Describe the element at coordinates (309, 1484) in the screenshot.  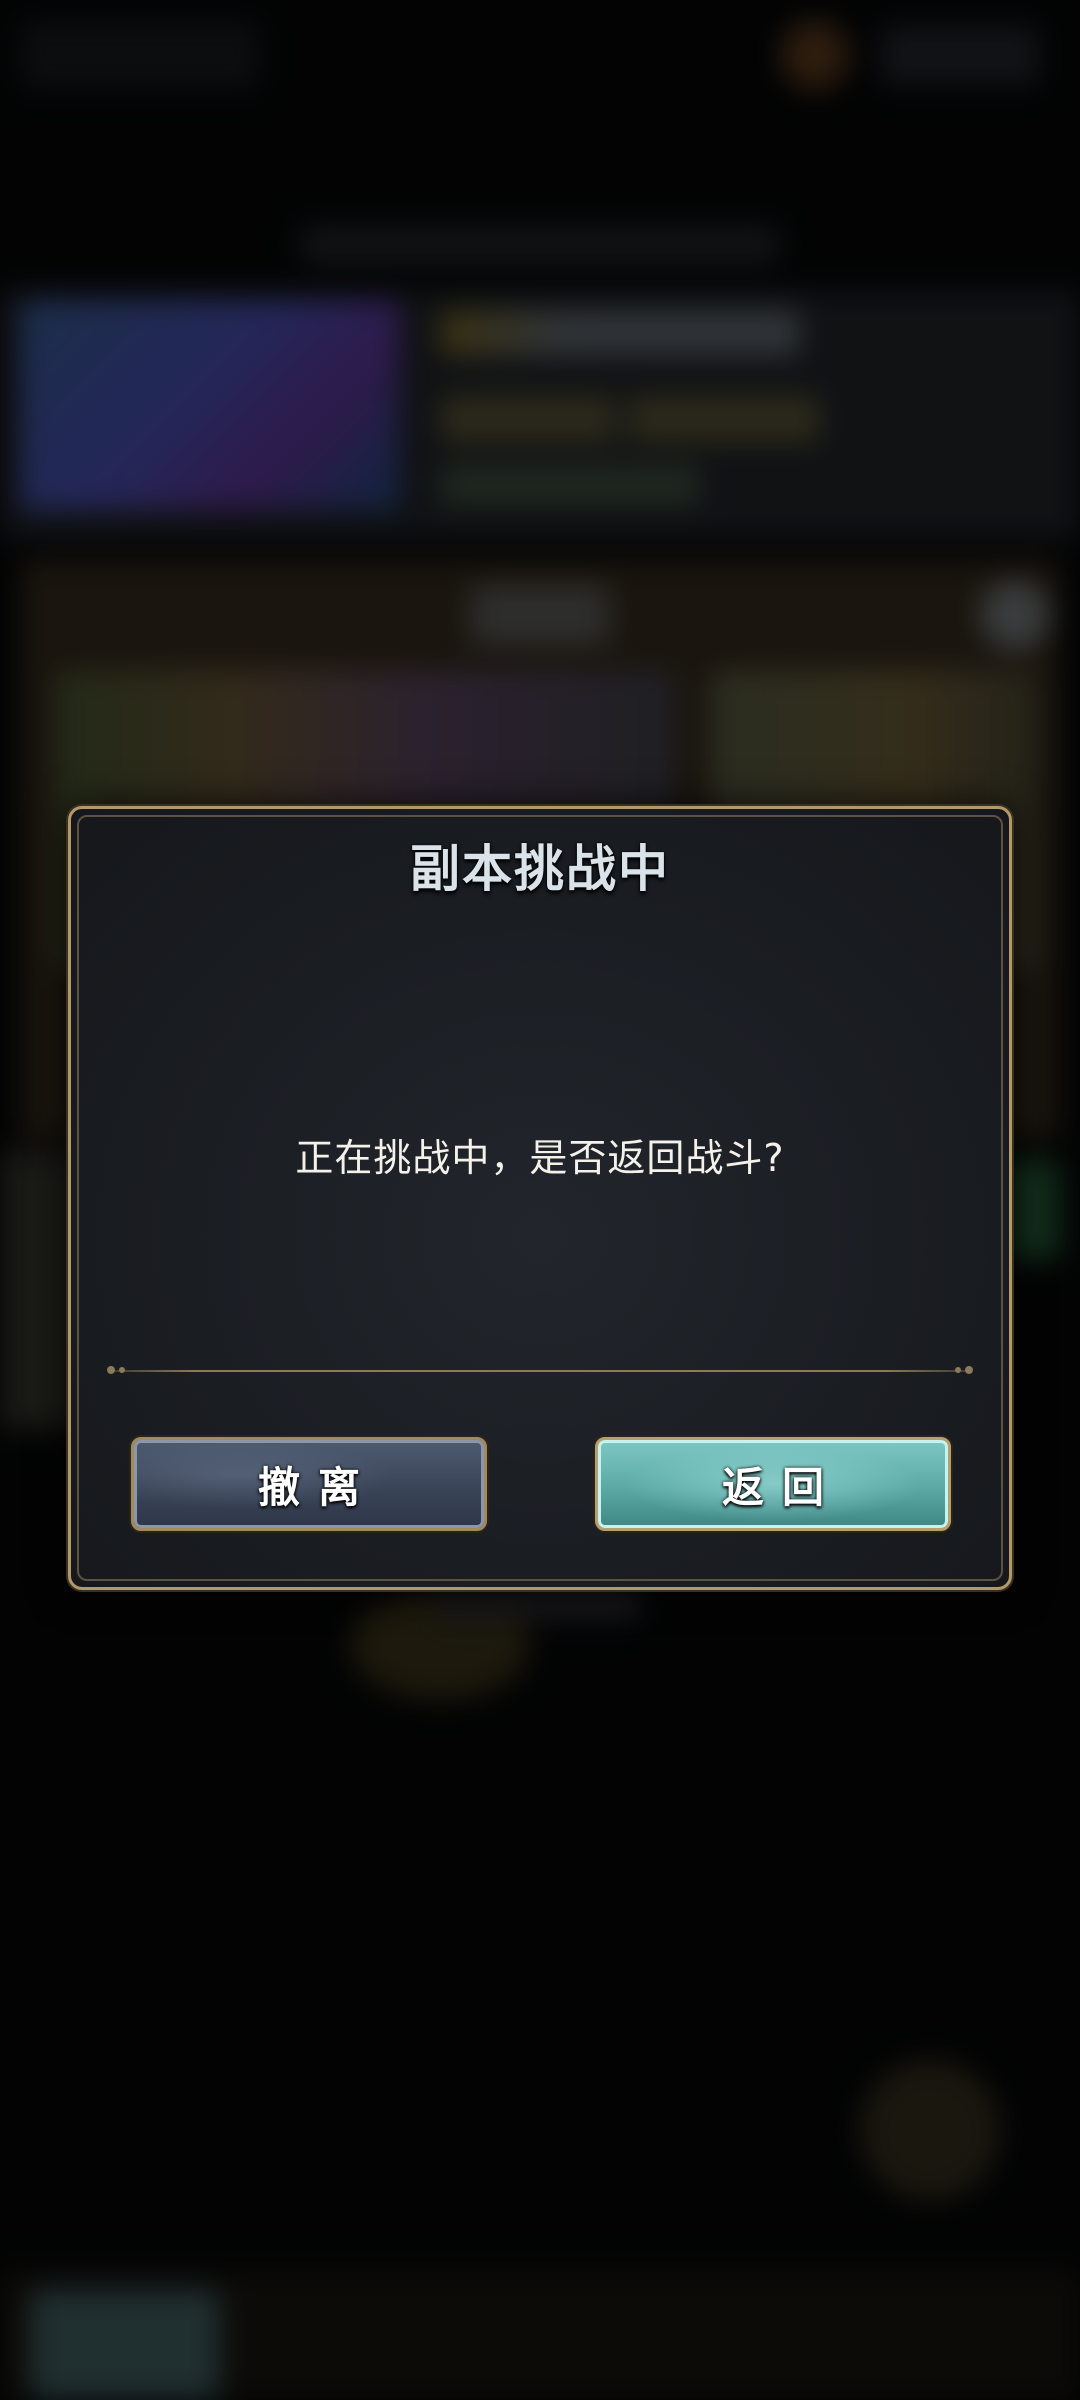
I see `leave-button: 撤离` at that location.